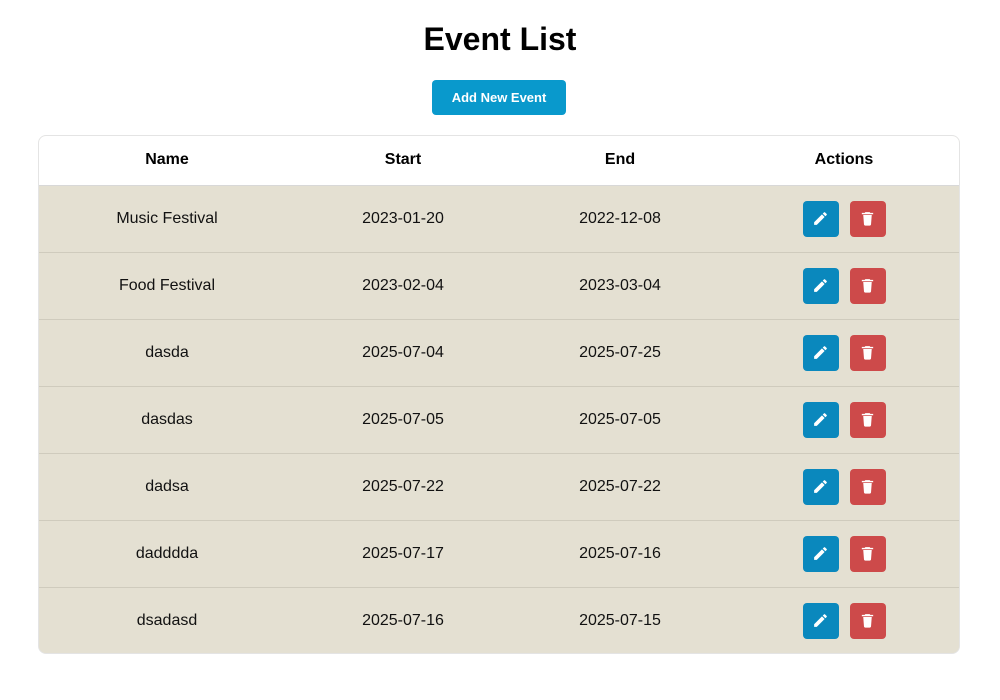 This screenshot has height=700, width=1000. Describe the element at coordinates (620, 285) in the screenshot. I see `event-end: 2023-03-04` at that location.